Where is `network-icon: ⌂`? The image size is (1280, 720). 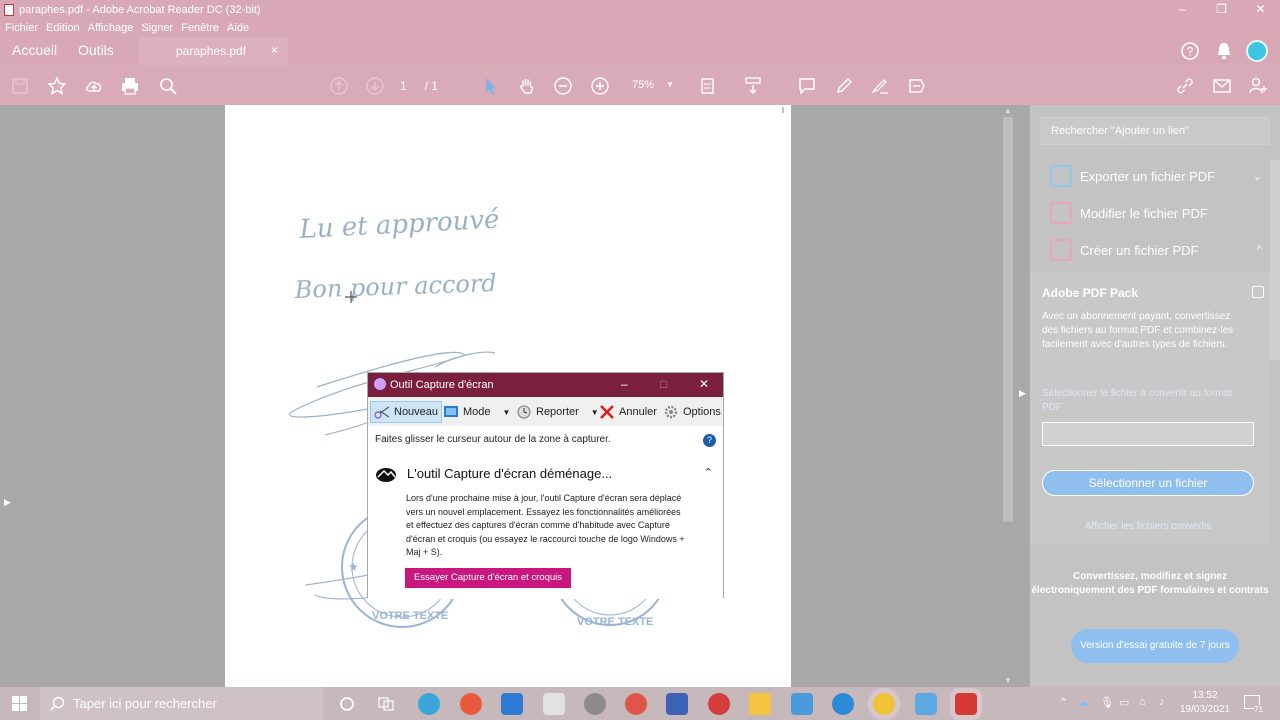 network-icon: ⌂ is located at coordinates (1142, 702).